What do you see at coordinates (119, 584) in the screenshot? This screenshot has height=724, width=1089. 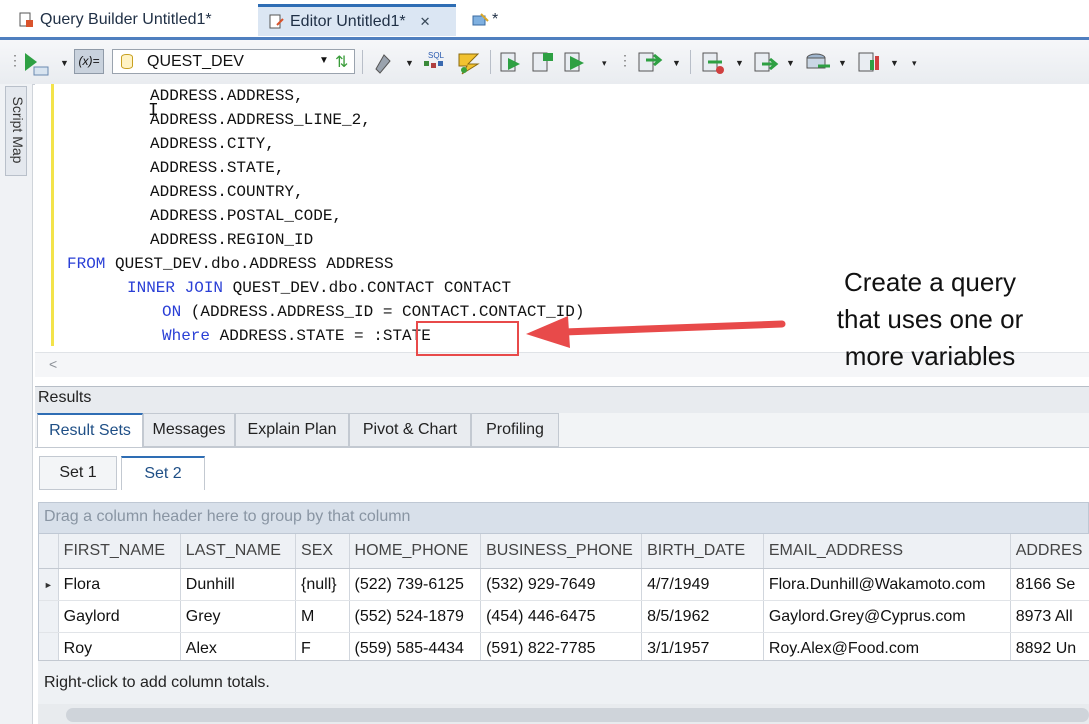 I see `table-cell: Flora` at bounding box center [119, 584].